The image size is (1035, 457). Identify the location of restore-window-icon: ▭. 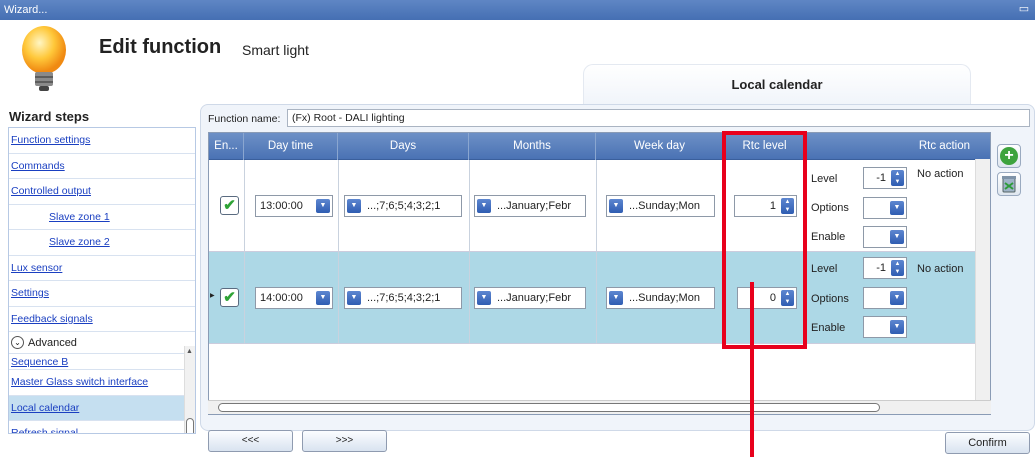
(1024, 9).